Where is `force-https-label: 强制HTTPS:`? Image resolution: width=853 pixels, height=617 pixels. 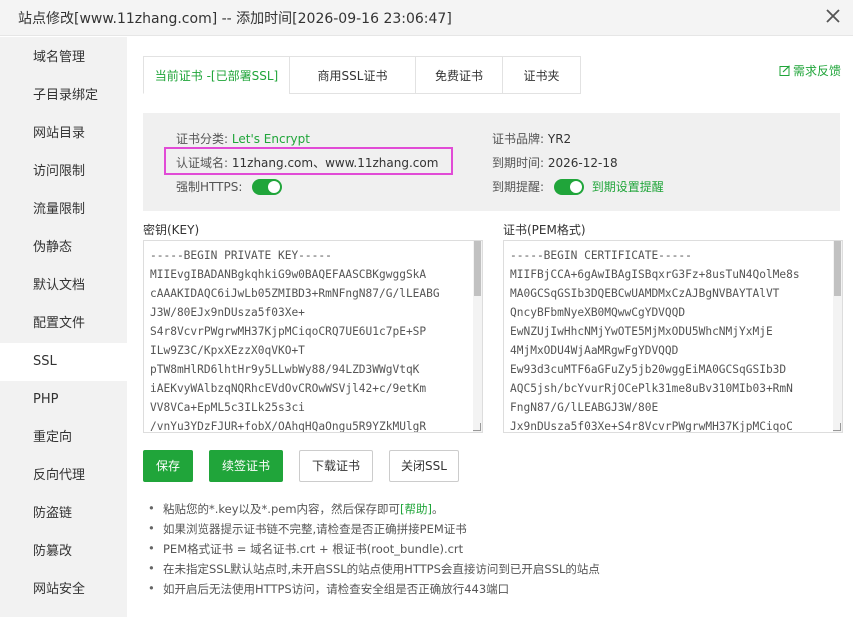
force-https-label: 强制HTTPS: is located at coordinates (209, 187).